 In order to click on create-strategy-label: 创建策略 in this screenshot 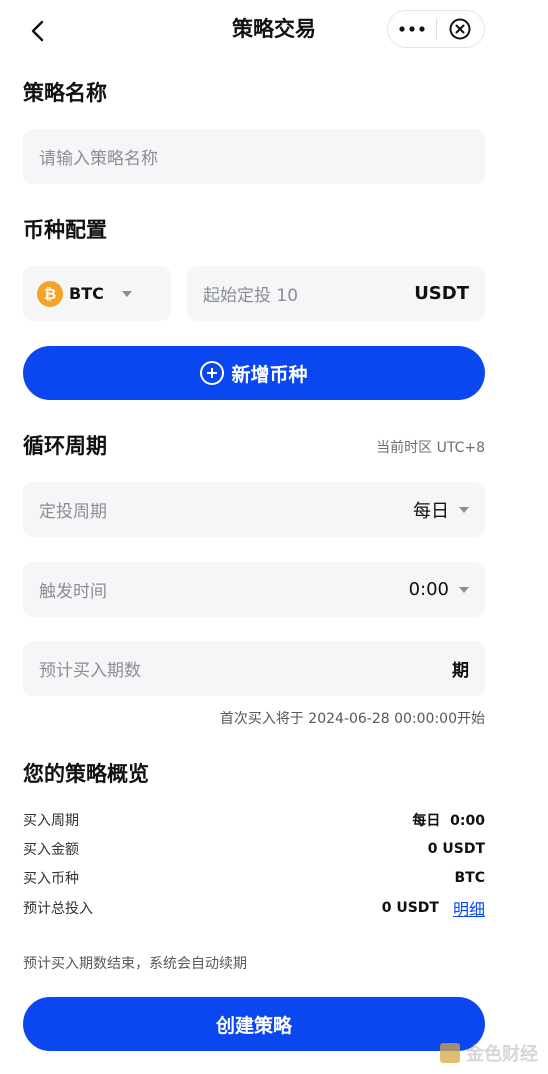, I will do `click(253, 1025)`.